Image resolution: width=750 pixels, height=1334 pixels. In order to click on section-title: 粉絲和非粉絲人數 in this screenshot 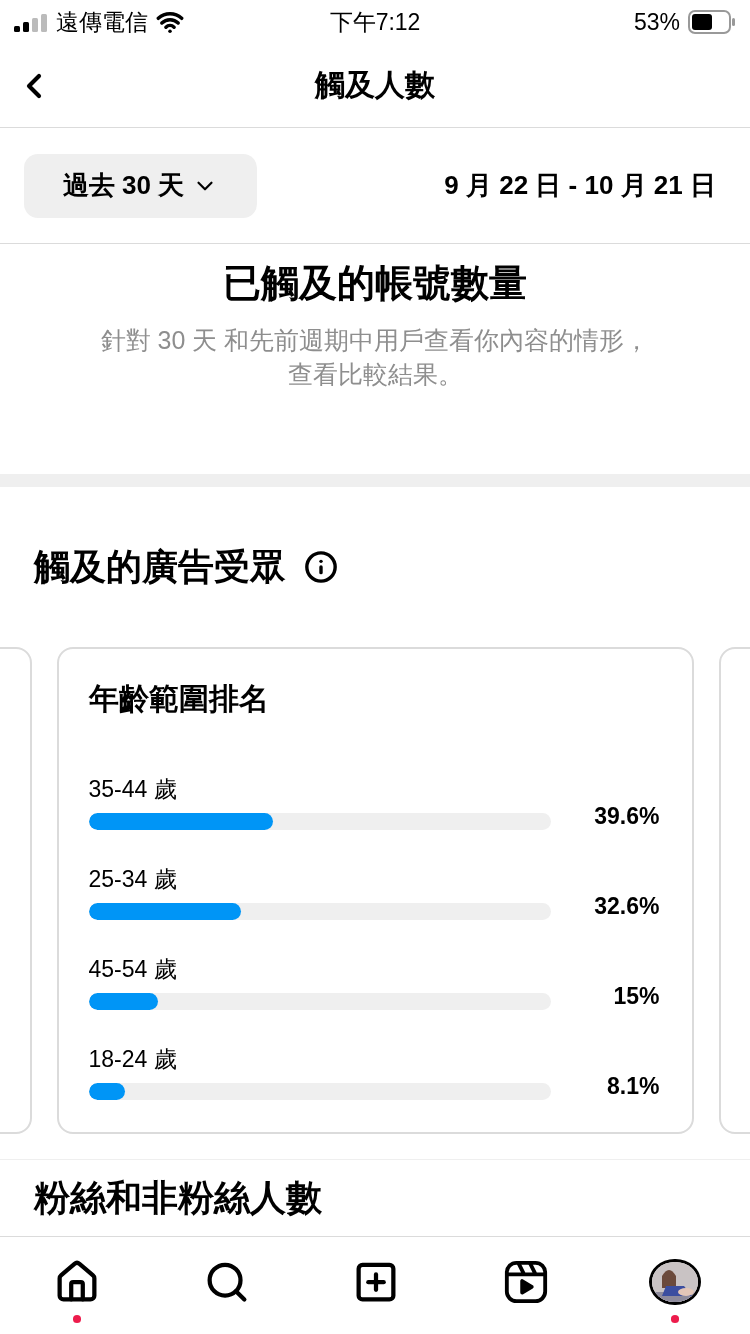, I will do `click(178, 1198)`.